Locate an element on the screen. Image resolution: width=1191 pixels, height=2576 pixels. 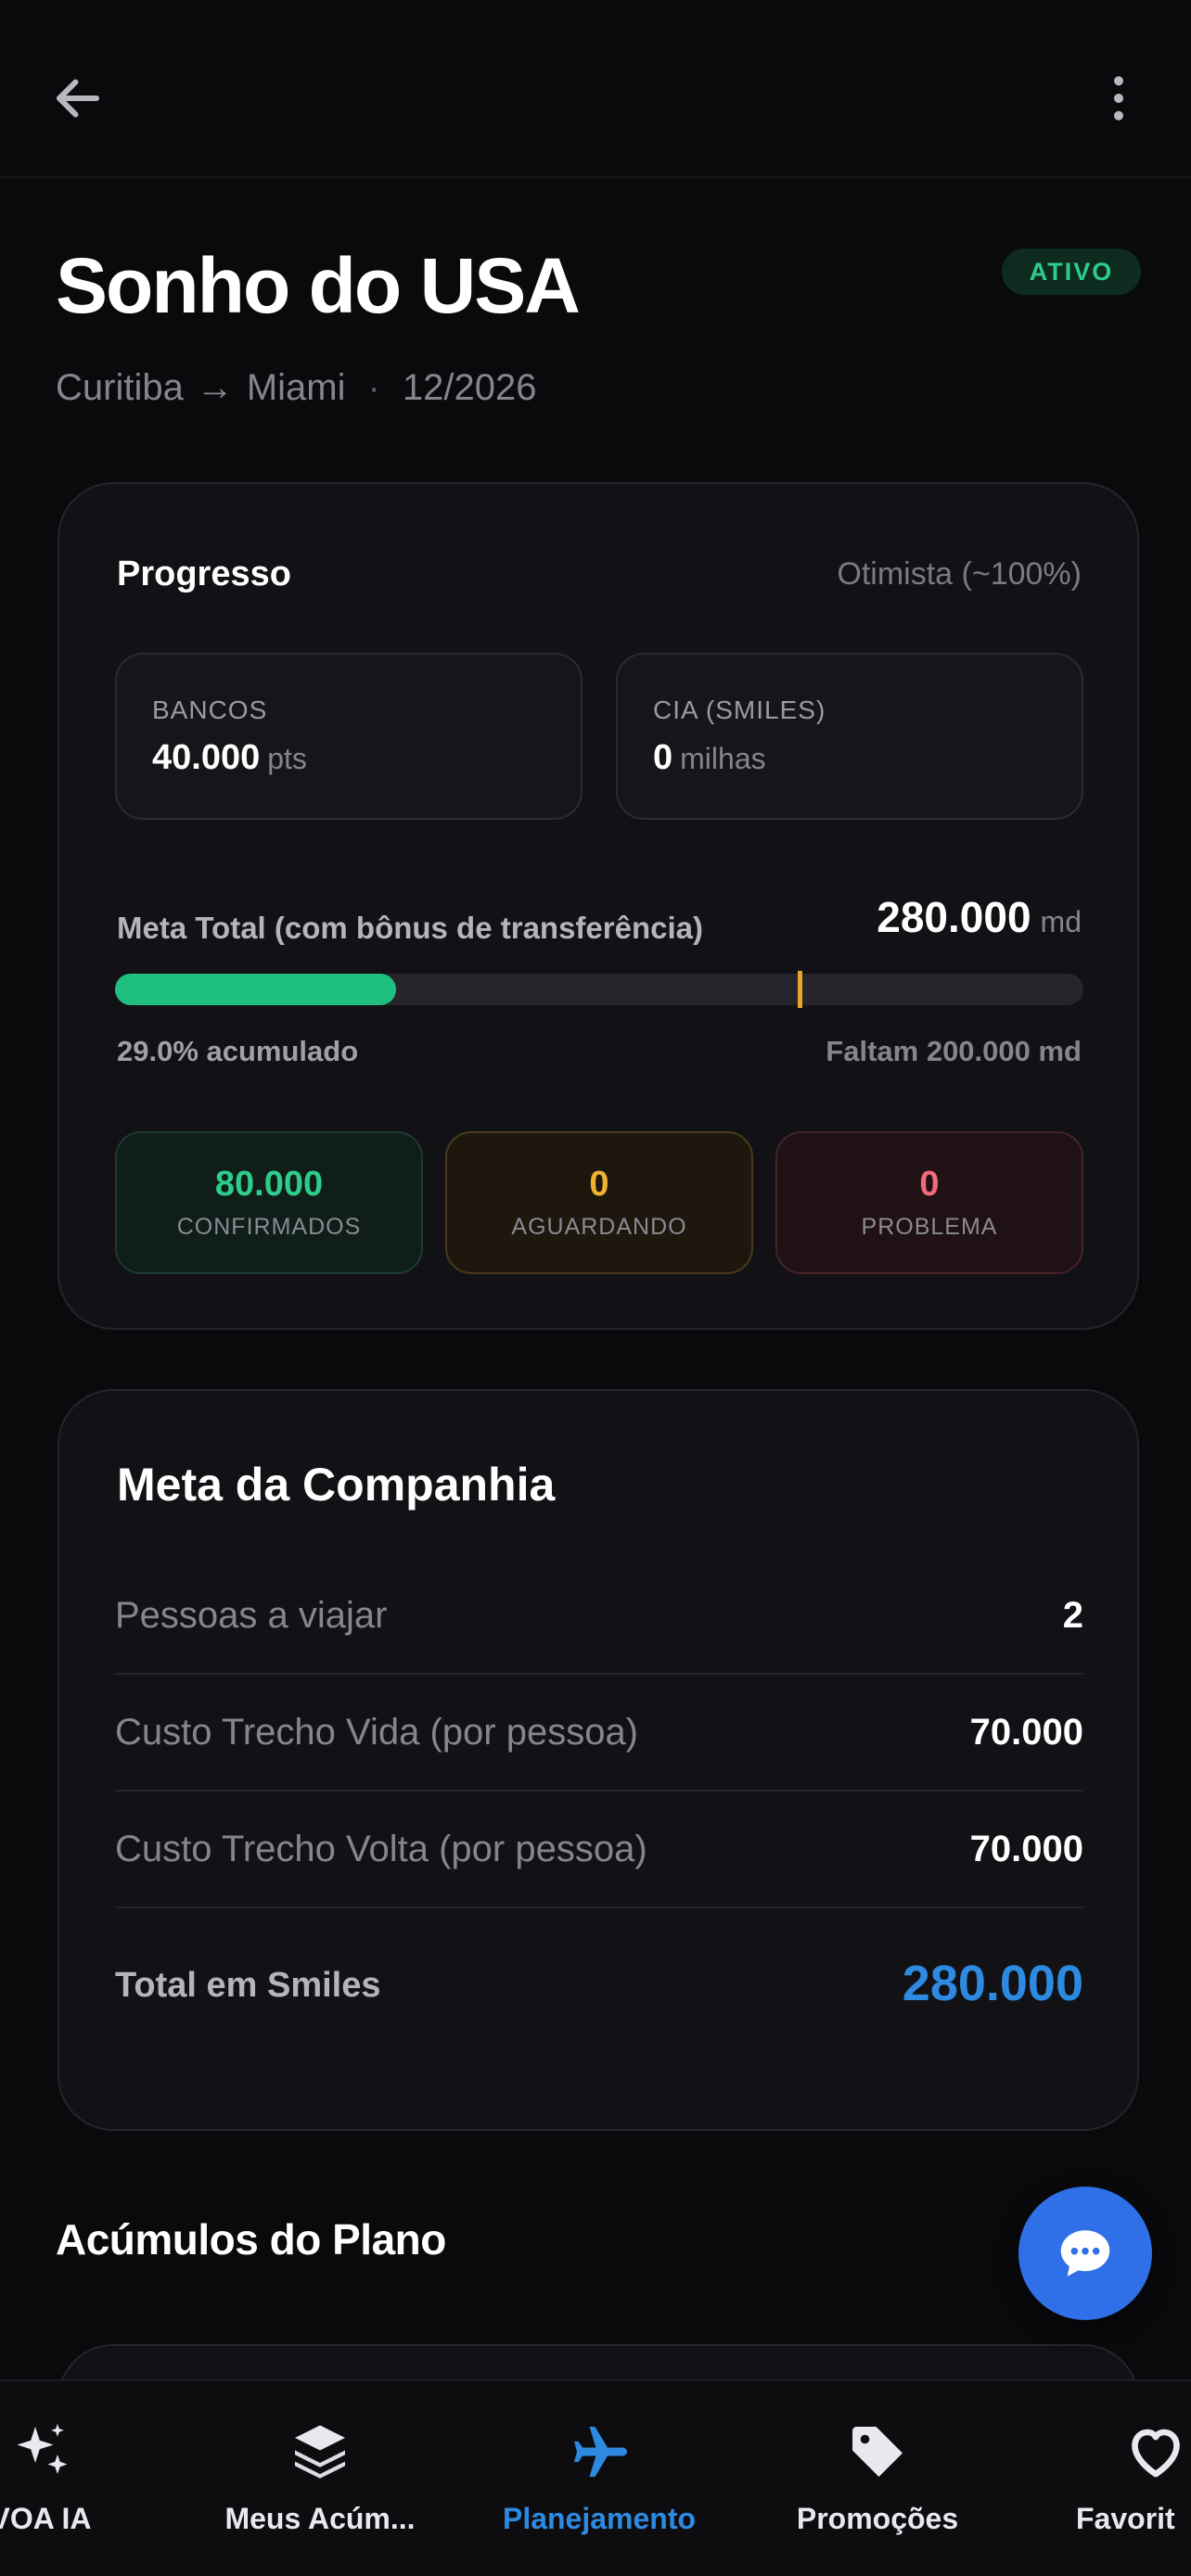
route-arrow: → is located at coordinates (215, 388).